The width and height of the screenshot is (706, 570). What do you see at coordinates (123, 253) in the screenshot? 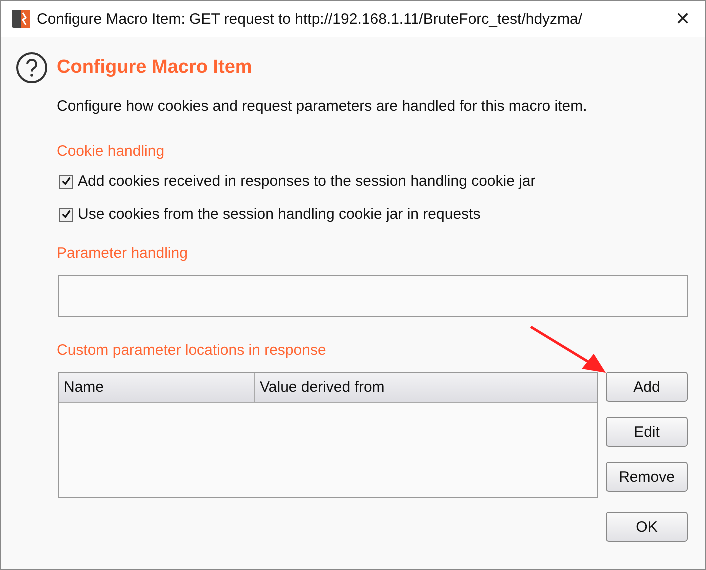
I see `section-label: Parameter handling` at bounding box center [123, 253].